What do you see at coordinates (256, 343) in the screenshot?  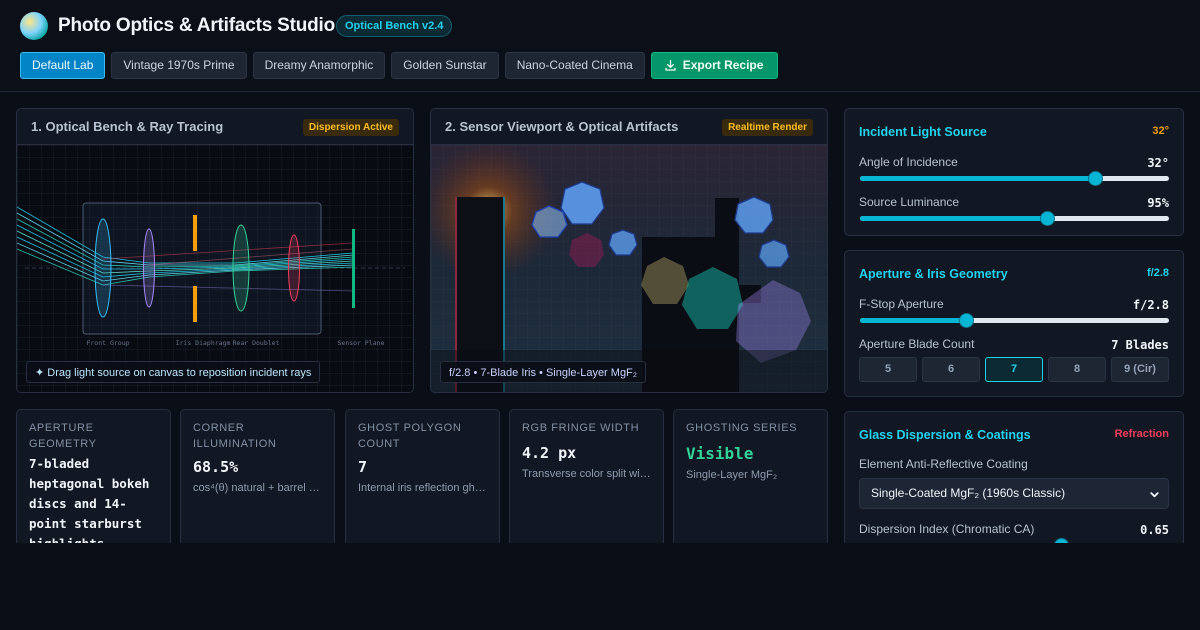 I see `label-rear-doublet: Rear Doublet` at bounding box center [256, 343].